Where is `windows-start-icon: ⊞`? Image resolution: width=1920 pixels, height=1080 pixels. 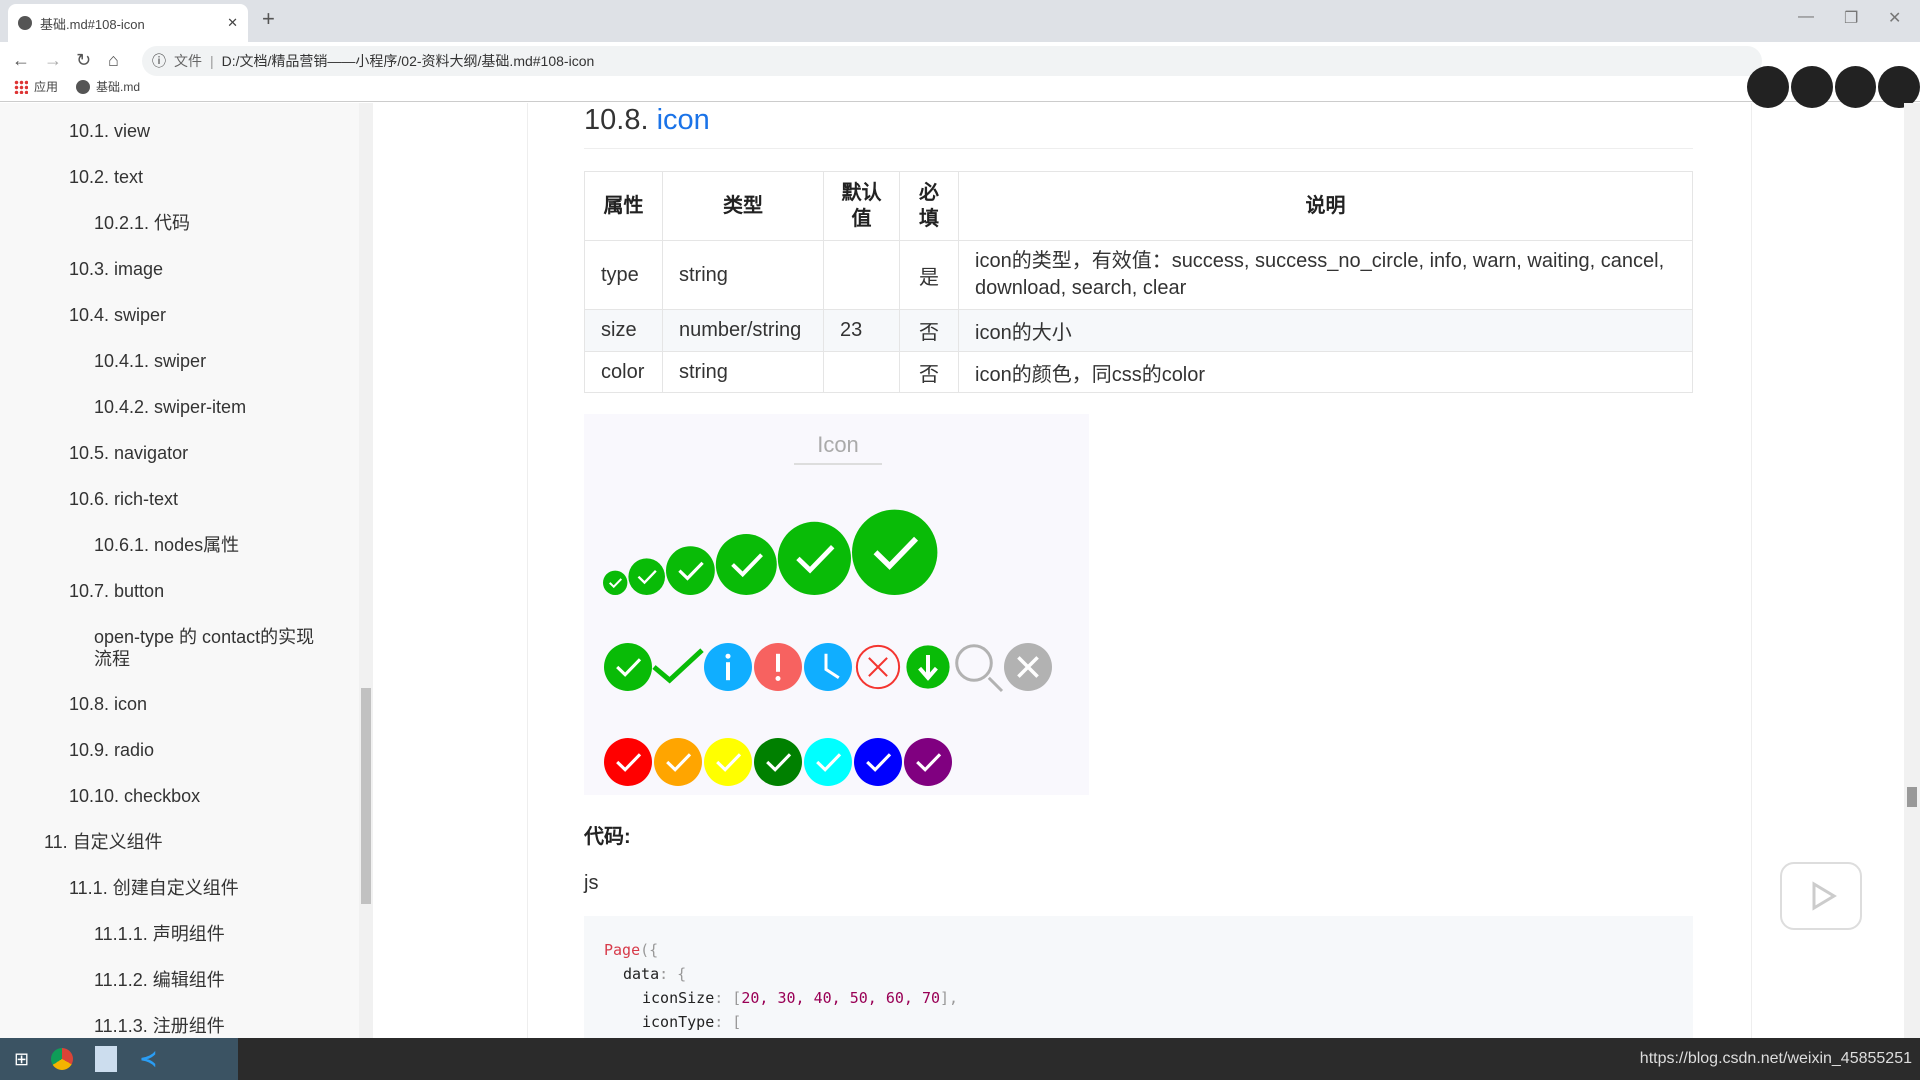
windows-start-icon: ⊞ is located at coordinates (21, 1059).